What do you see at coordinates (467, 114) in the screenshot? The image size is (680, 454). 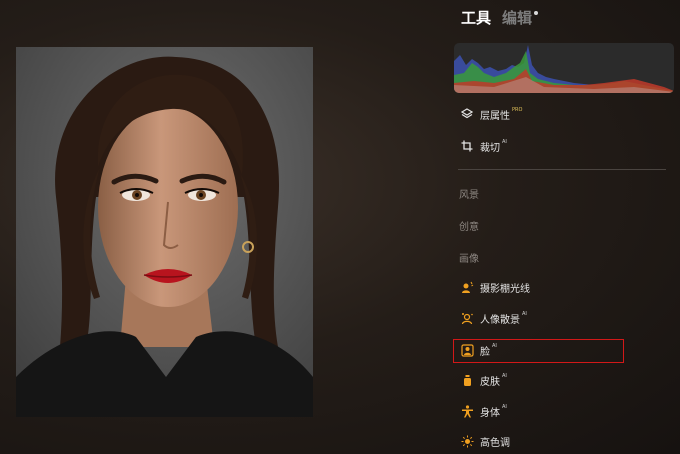 I see `layers-icon` at bounding box center [467, 114].